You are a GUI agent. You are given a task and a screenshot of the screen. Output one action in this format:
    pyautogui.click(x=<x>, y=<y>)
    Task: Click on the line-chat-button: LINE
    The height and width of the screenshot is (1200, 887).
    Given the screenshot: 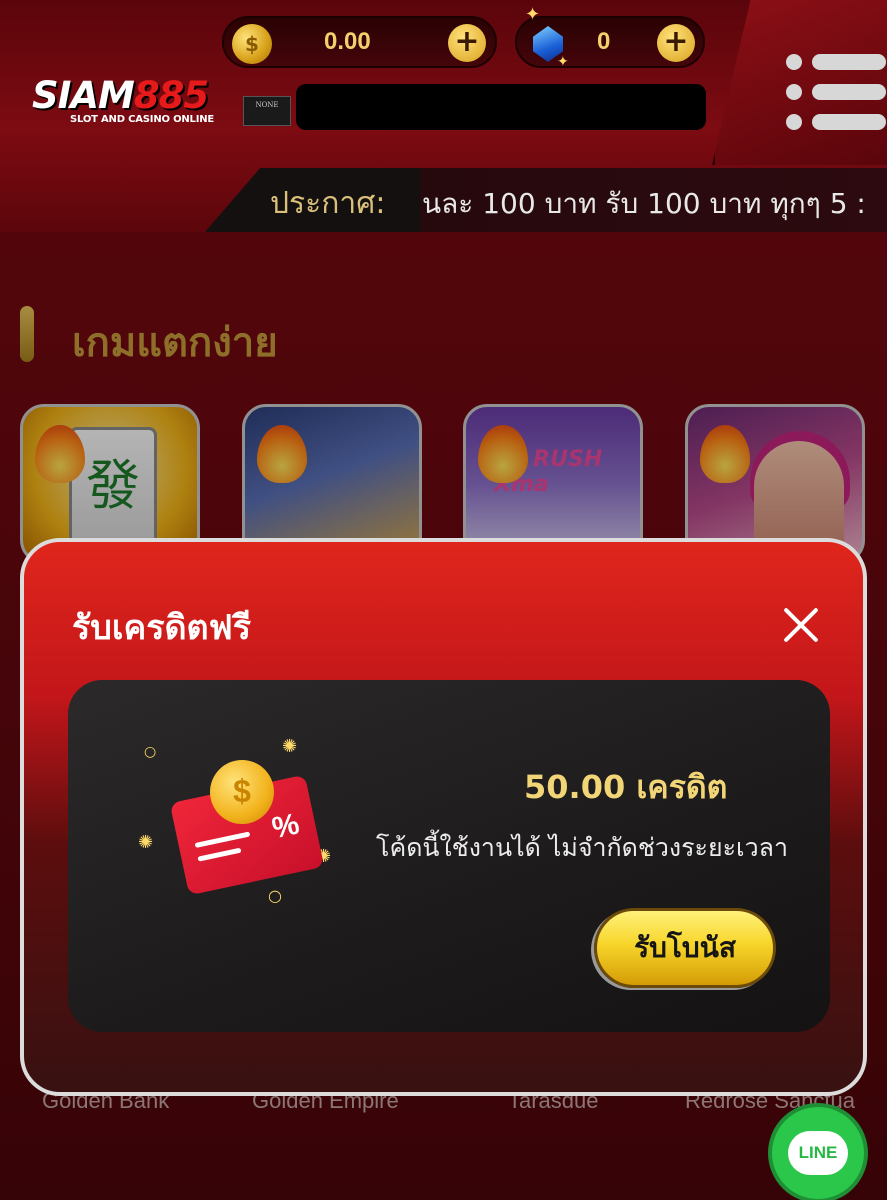 What is the action you would take?
    pyautogui.click(x=818, y=1151)
    